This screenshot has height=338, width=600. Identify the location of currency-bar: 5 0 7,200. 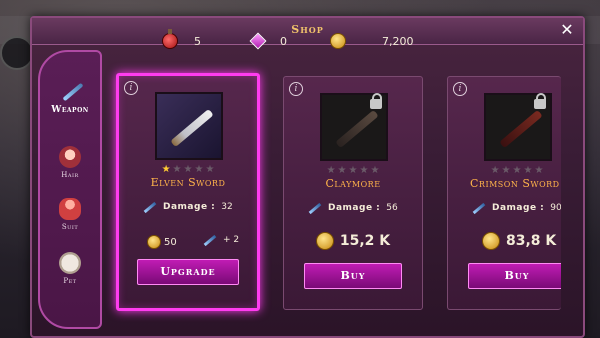
(340, 40).